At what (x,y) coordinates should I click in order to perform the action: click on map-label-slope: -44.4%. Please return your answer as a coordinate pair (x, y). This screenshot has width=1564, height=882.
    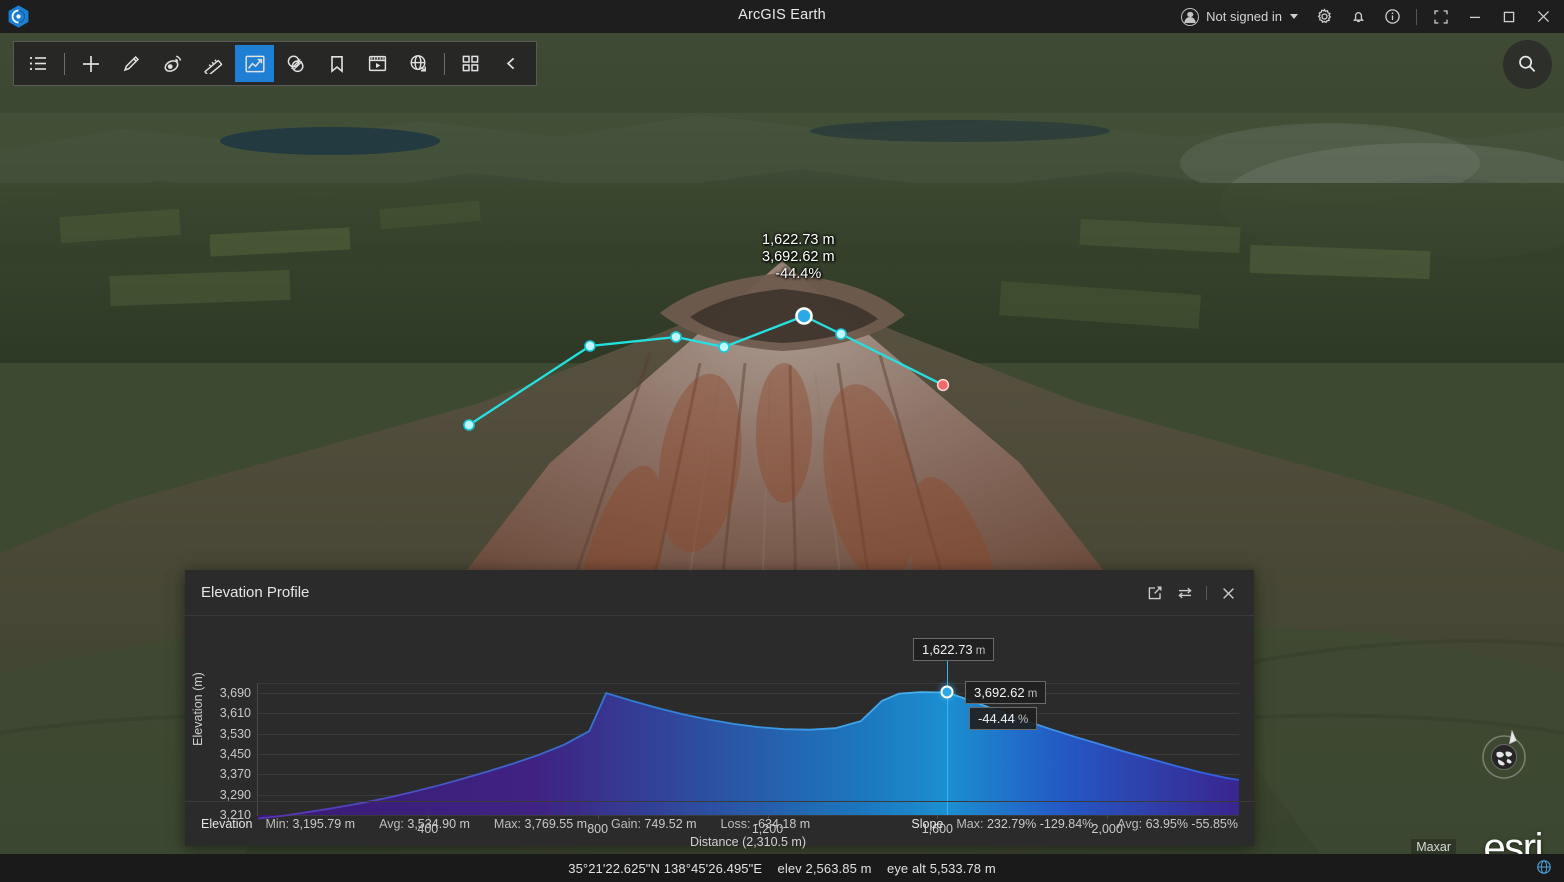
    Looking at the image, I should click on (798, 274).